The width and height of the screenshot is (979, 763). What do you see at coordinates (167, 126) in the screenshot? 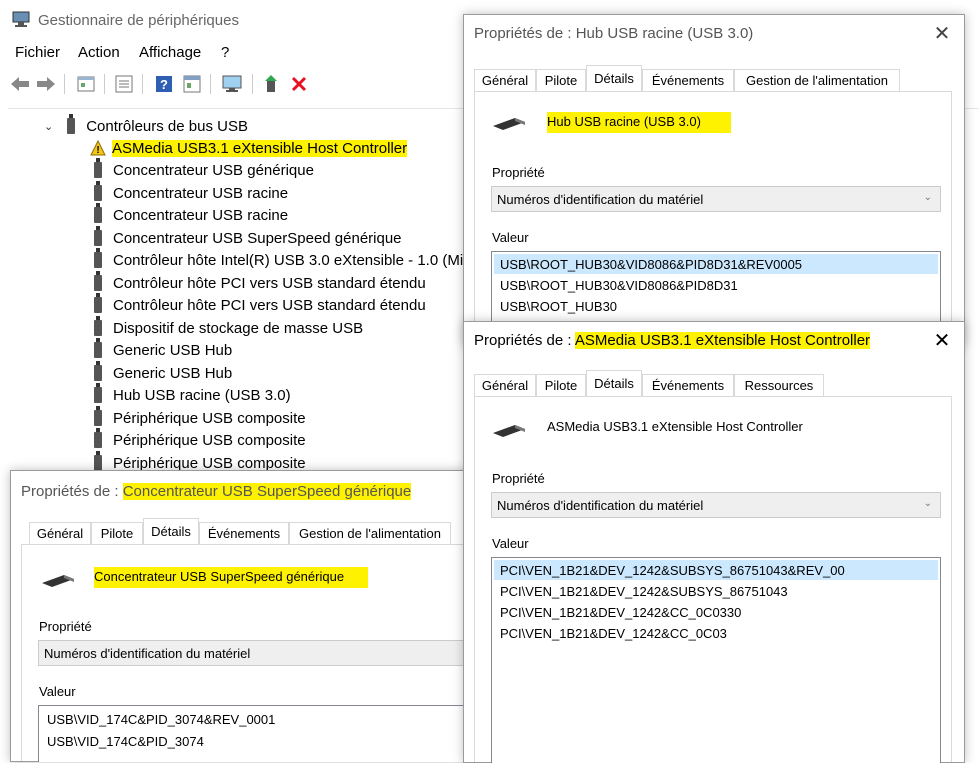
I see `category-label: Contrôleurs de bus USB` at bounding box center [167, 126].